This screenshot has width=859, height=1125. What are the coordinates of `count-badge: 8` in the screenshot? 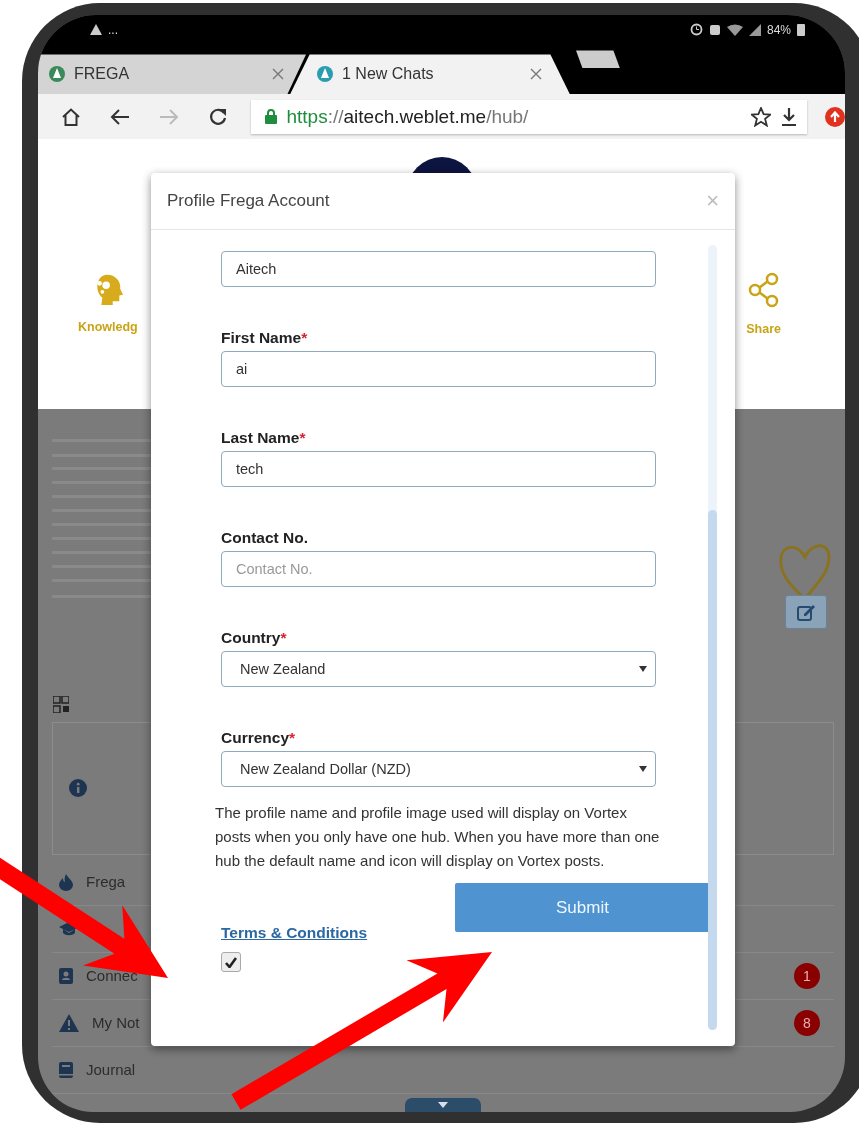 It's located at (807, 1023).